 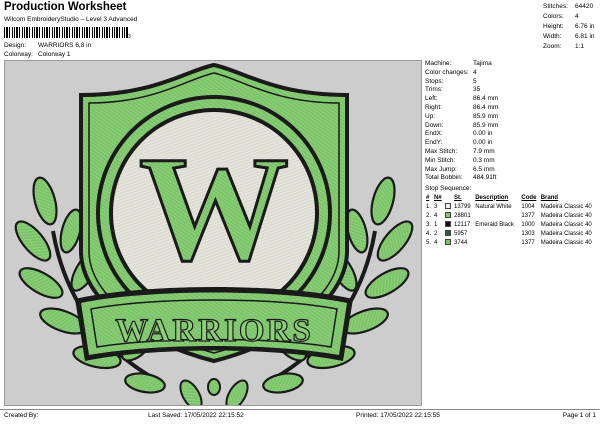 What do you see at coordinates (528, 233) in the screenshot?
I see `thread-code: 1303` at bounding box center [528, 233].